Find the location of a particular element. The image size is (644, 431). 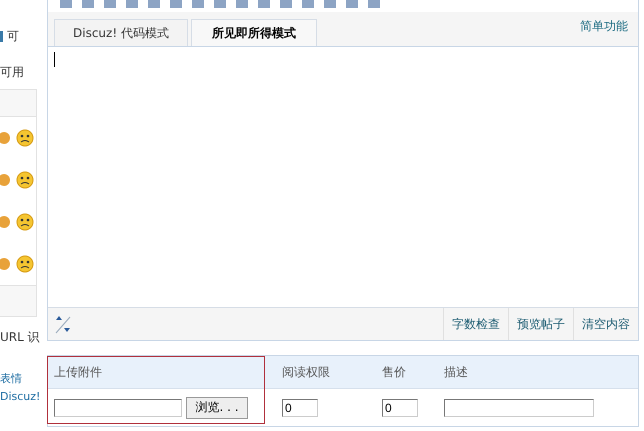

column-header: 上传附件 is located at coordinates (78, 372).